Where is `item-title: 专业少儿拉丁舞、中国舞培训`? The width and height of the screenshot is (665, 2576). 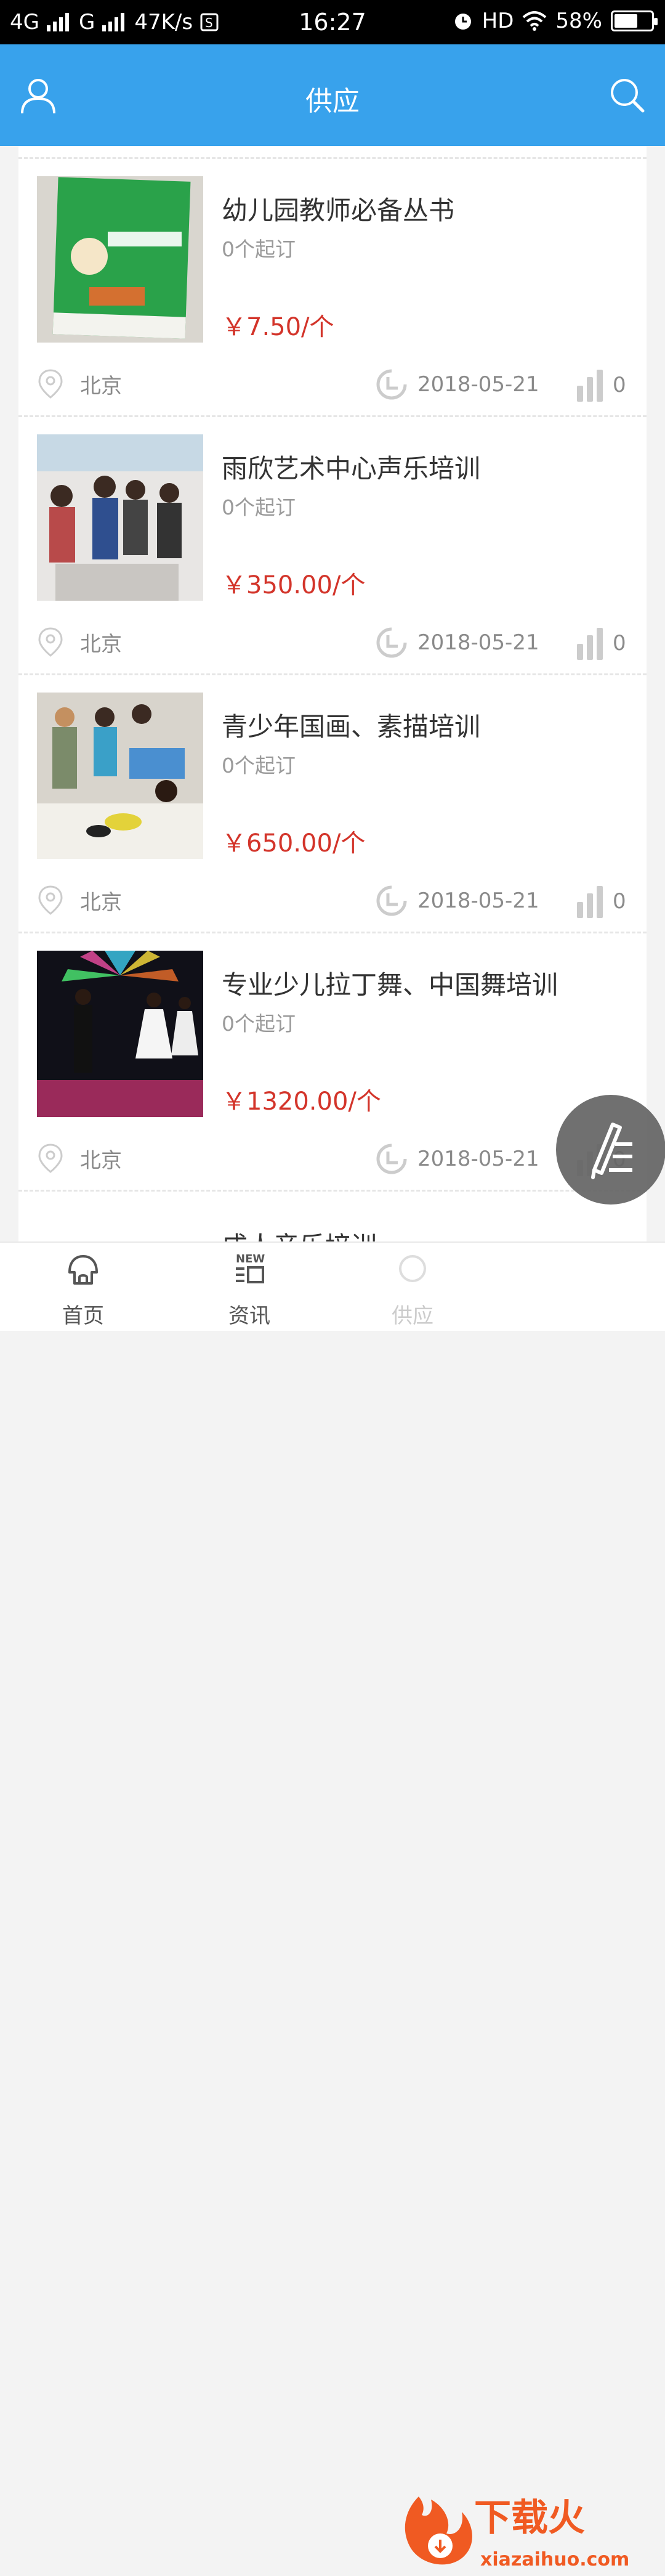 item-title: 专业少儿拉丁舞、中国舞培训 is located at coordinates (390, 985).